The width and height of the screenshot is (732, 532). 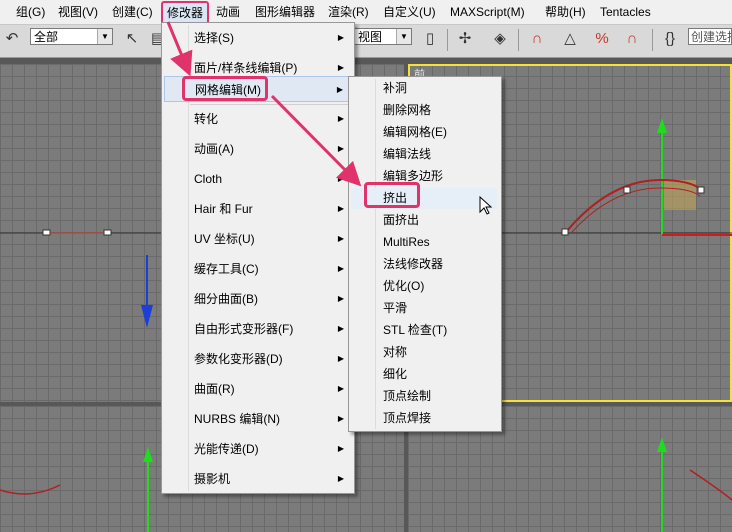 I want to click on chevron-down-icon: ▼, so click(x=104, y=36).